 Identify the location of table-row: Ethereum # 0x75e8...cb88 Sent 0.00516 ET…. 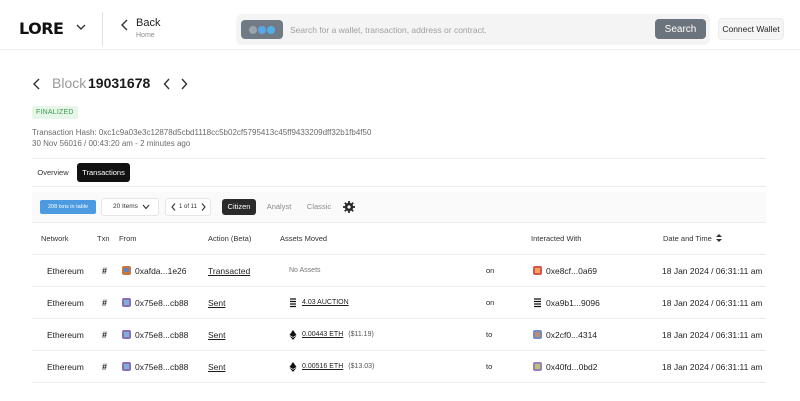
(399, 366).